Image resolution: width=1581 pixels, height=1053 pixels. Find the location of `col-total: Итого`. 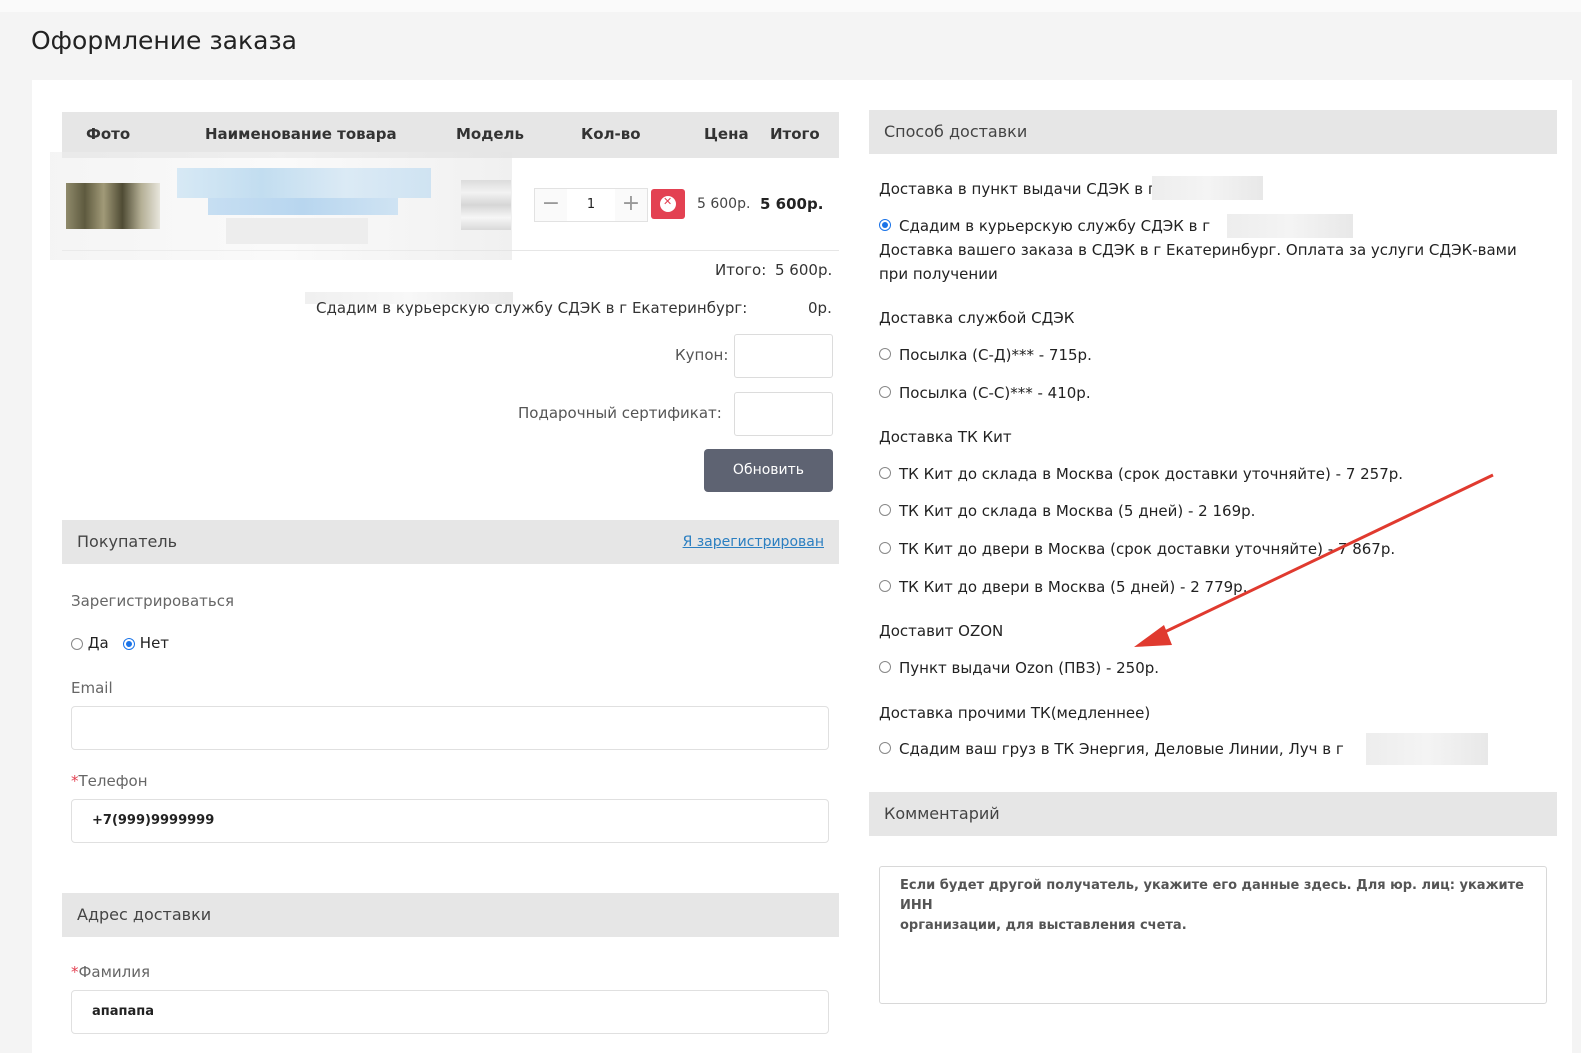

col-total: Итого is located at coordinates (795, 134).